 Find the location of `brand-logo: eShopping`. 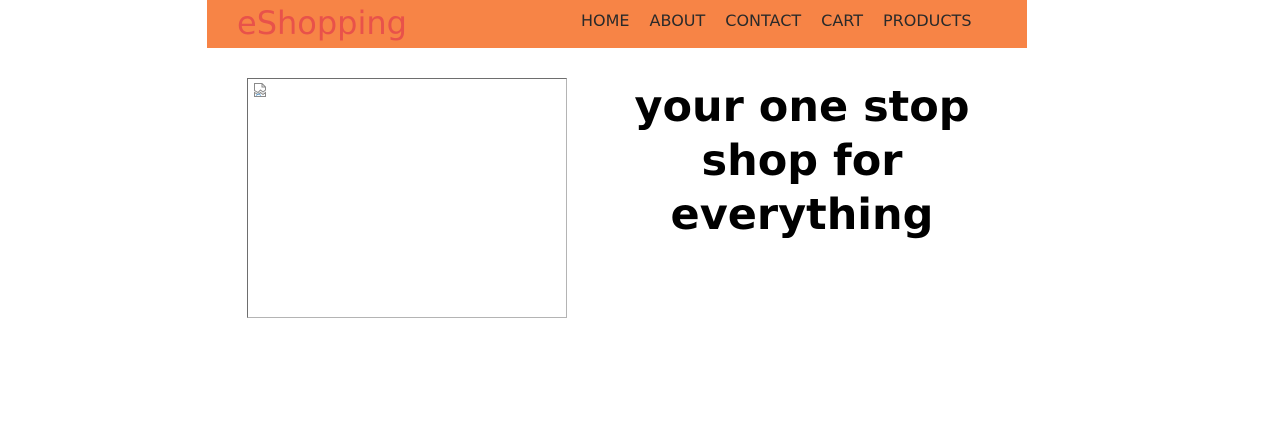

brand-logo: eShopping is located at coordinates (322, 23).